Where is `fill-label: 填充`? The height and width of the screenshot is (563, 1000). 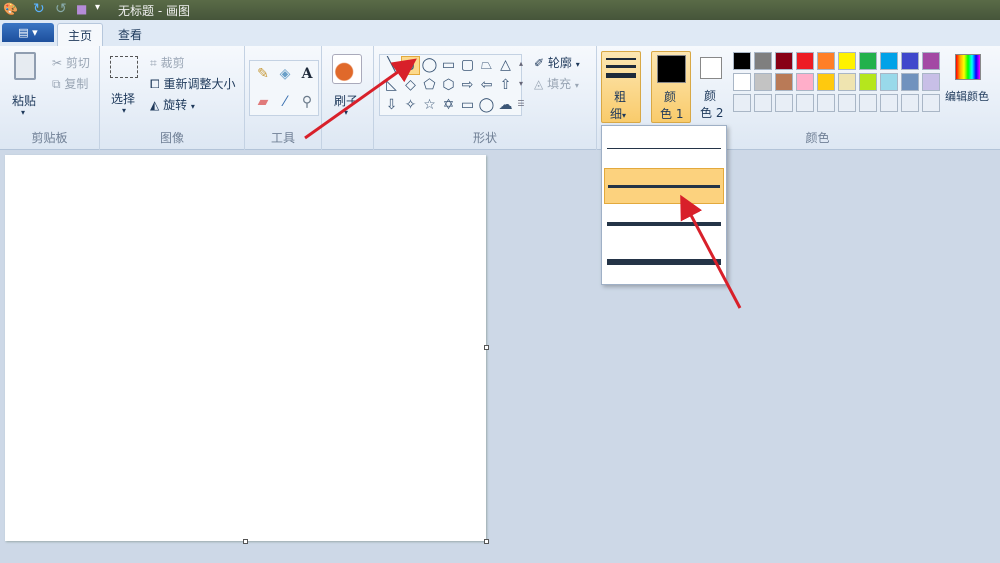
fill-label: 填充 is located at coordinates (559, 84).